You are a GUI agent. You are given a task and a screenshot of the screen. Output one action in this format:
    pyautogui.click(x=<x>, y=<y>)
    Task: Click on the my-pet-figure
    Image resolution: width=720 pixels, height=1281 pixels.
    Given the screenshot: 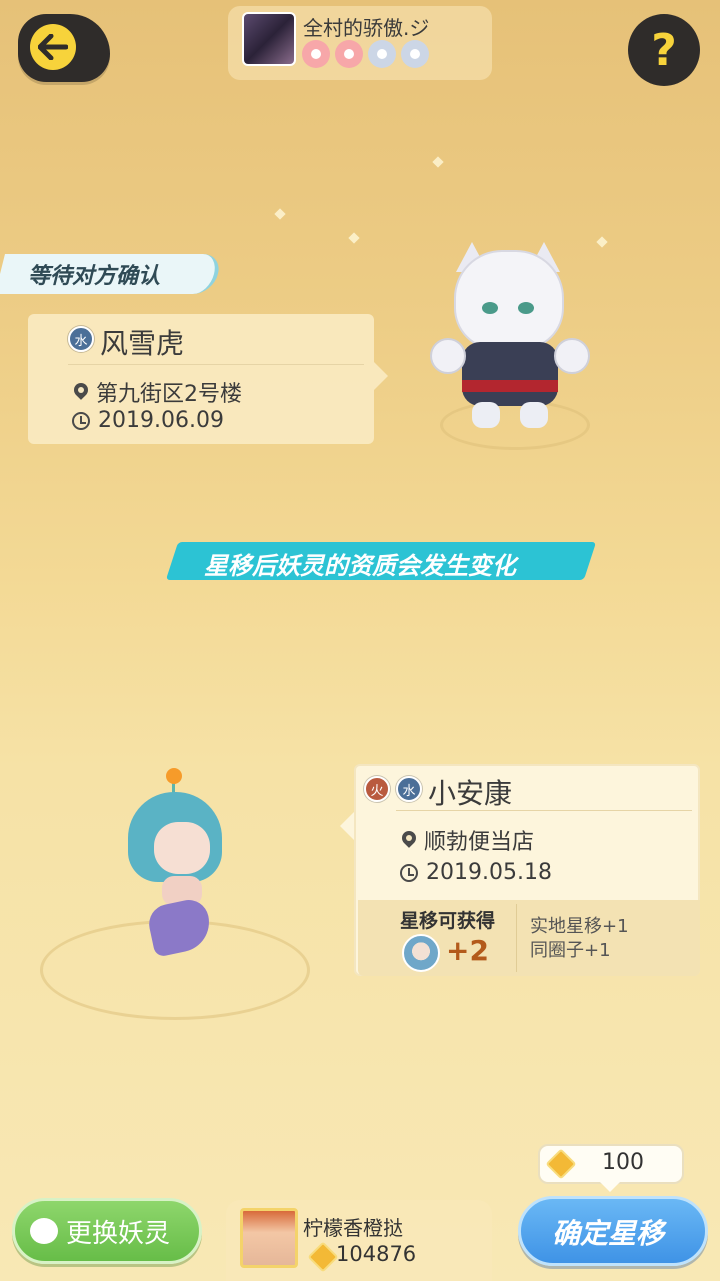 What is the action you would take?
    pyautogui.click(x=178, y=863)
    